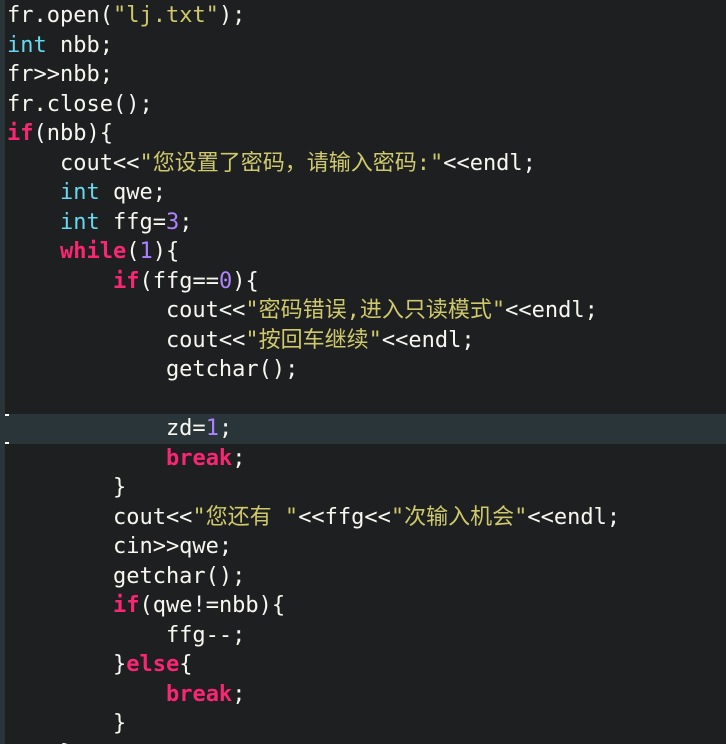 This screenshot has height=744, width=726. I want to click on code-line: fr.close();, so click(363, 105).